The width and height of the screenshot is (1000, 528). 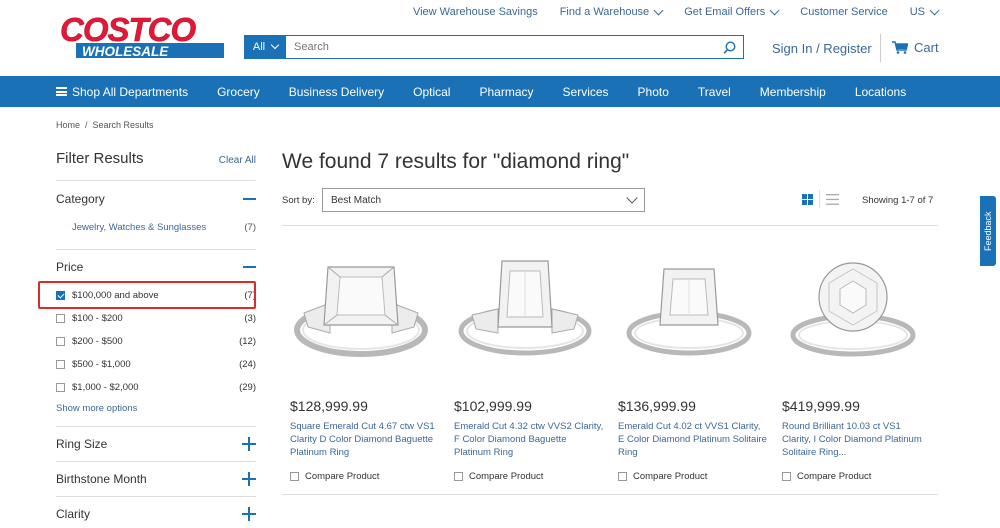 I want to click on selection-highlight, so click(x=147, y=295).